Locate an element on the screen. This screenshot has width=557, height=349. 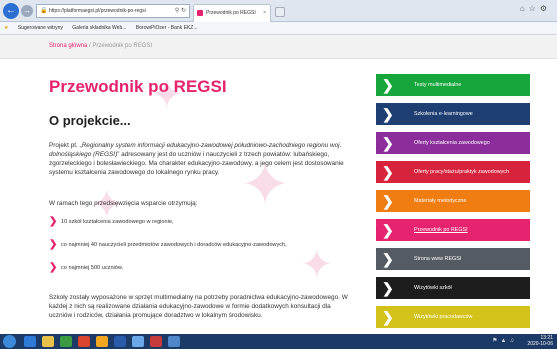
media-icon is located at coordinates (66, 341).